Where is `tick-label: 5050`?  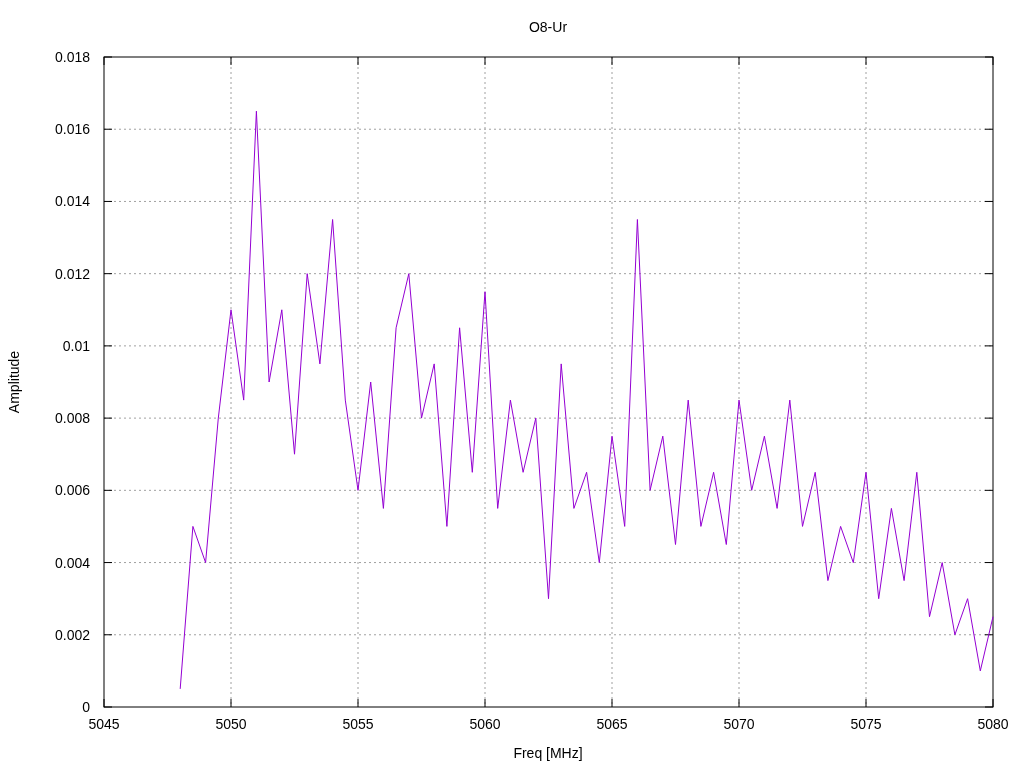 tick-label: 5050 is located at coordinates (231, 724).